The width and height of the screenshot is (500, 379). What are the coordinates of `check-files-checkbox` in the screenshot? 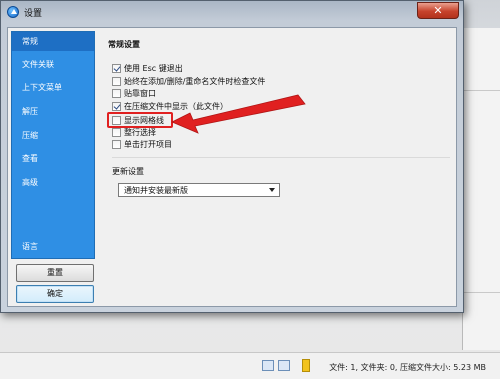 It's located at (116, 81).